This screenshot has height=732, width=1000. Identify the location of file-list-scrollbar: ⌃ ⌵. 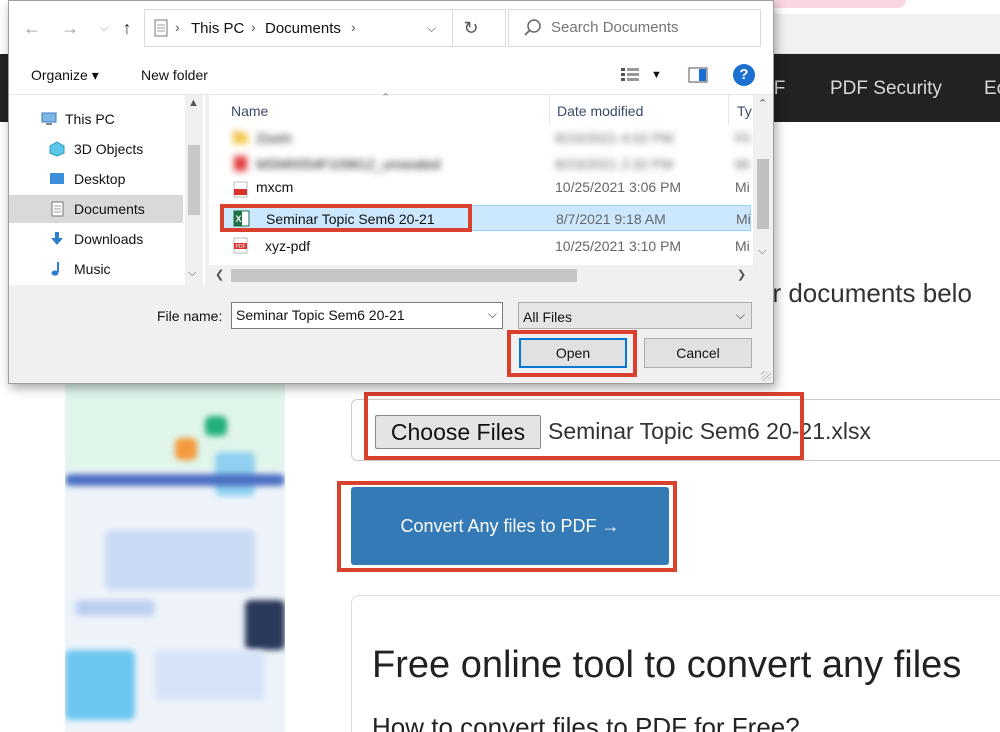
(763, 180).